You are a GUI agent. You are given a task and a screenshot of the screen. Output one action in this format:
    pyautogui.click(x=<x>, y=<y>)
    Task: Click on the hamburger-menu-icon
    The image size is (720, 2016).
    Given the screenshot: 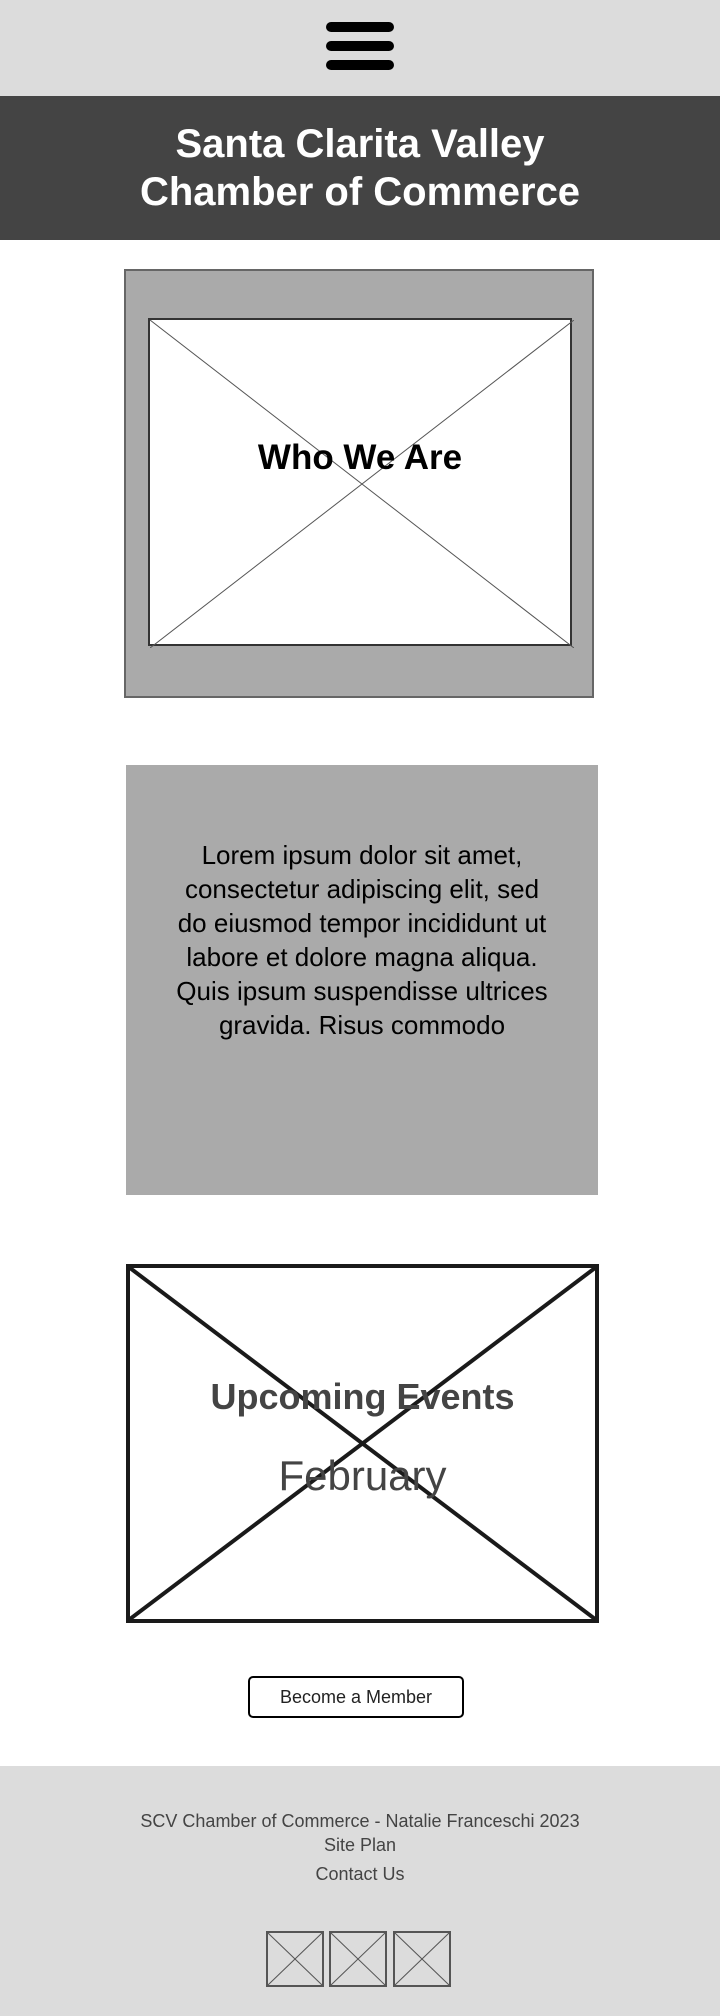 What is the action you would take?
    pyautogui.click(x=360, y=47)
    